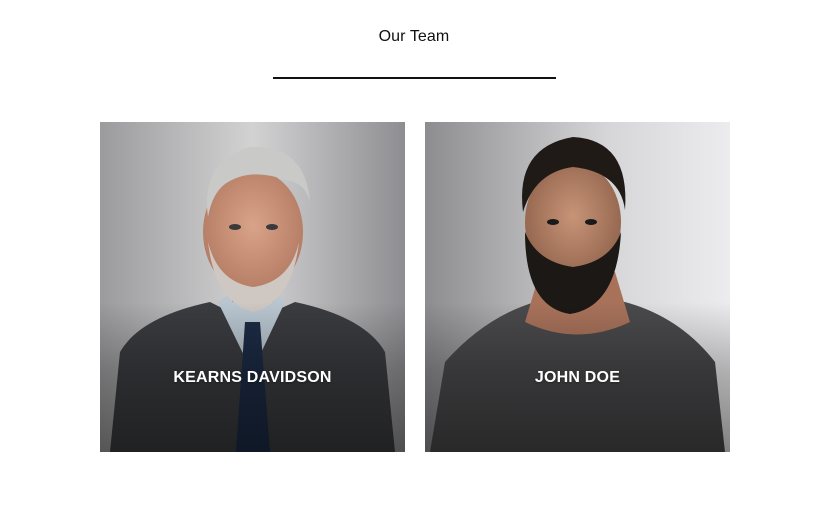 This screenshot has height=527, width=822. I want to click on title-divider, so click(414, 78).